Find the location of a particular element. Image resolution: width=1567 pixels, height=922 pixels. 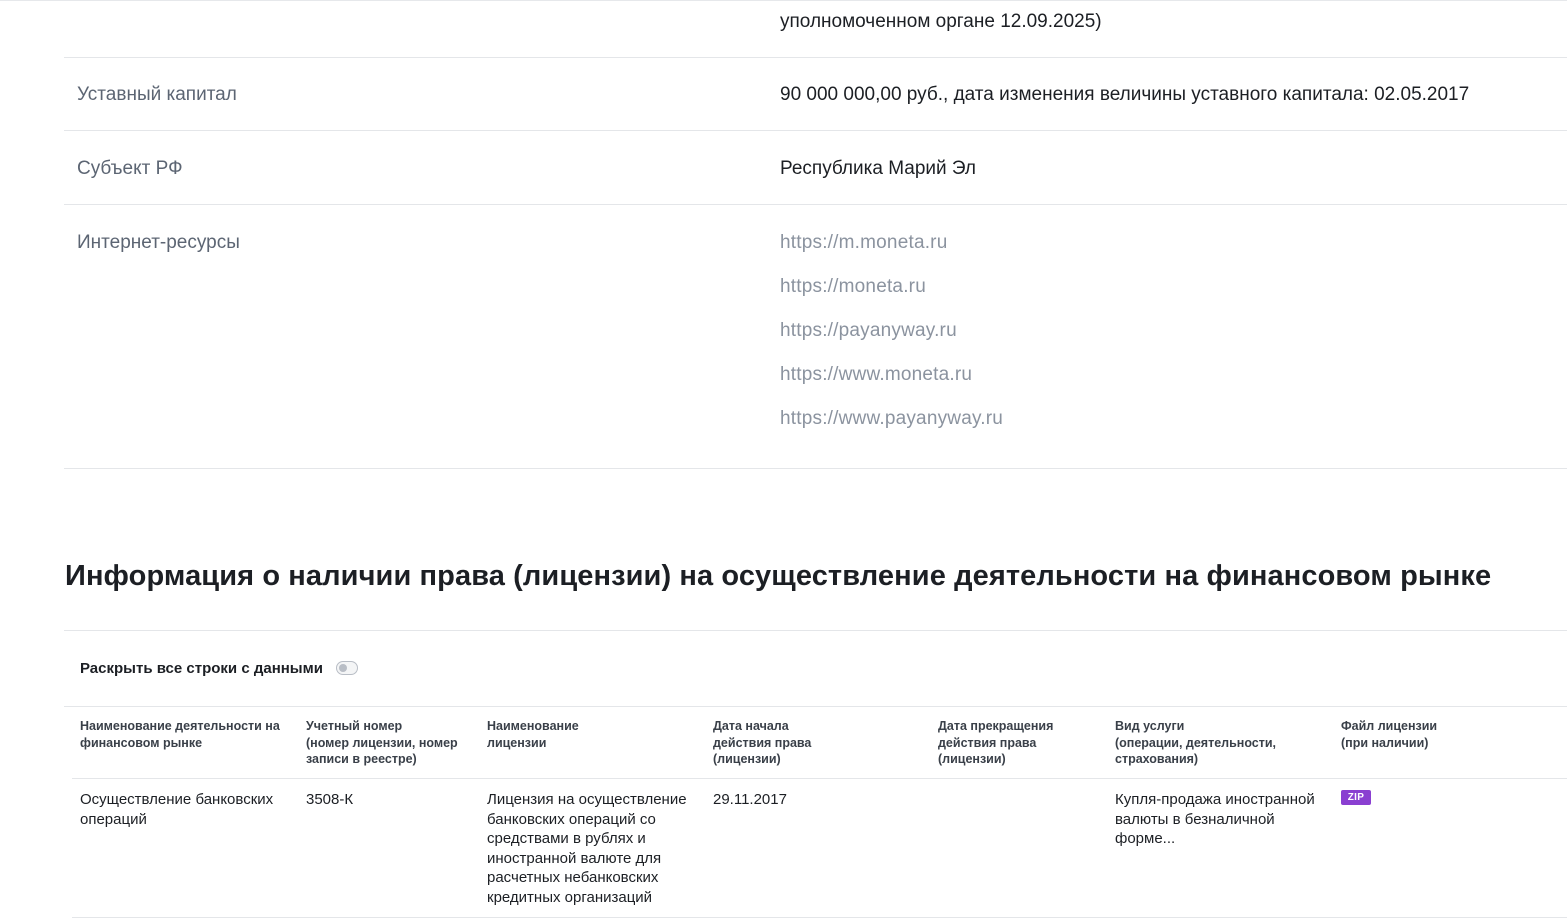

cell-start-date: 29.11.2017 is located at coordinates (750, 799).